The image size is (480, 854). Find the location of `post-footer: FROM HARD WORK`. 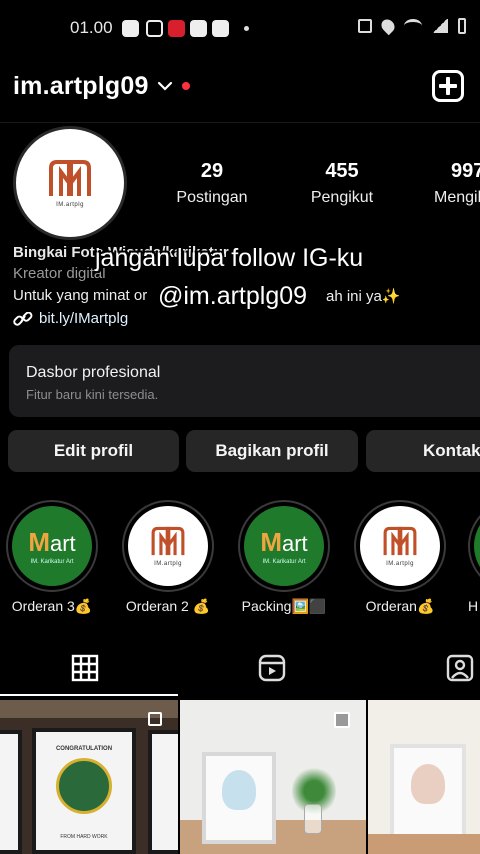

post-footer: FROM HARD WORK is located at coordinates (84, 837).